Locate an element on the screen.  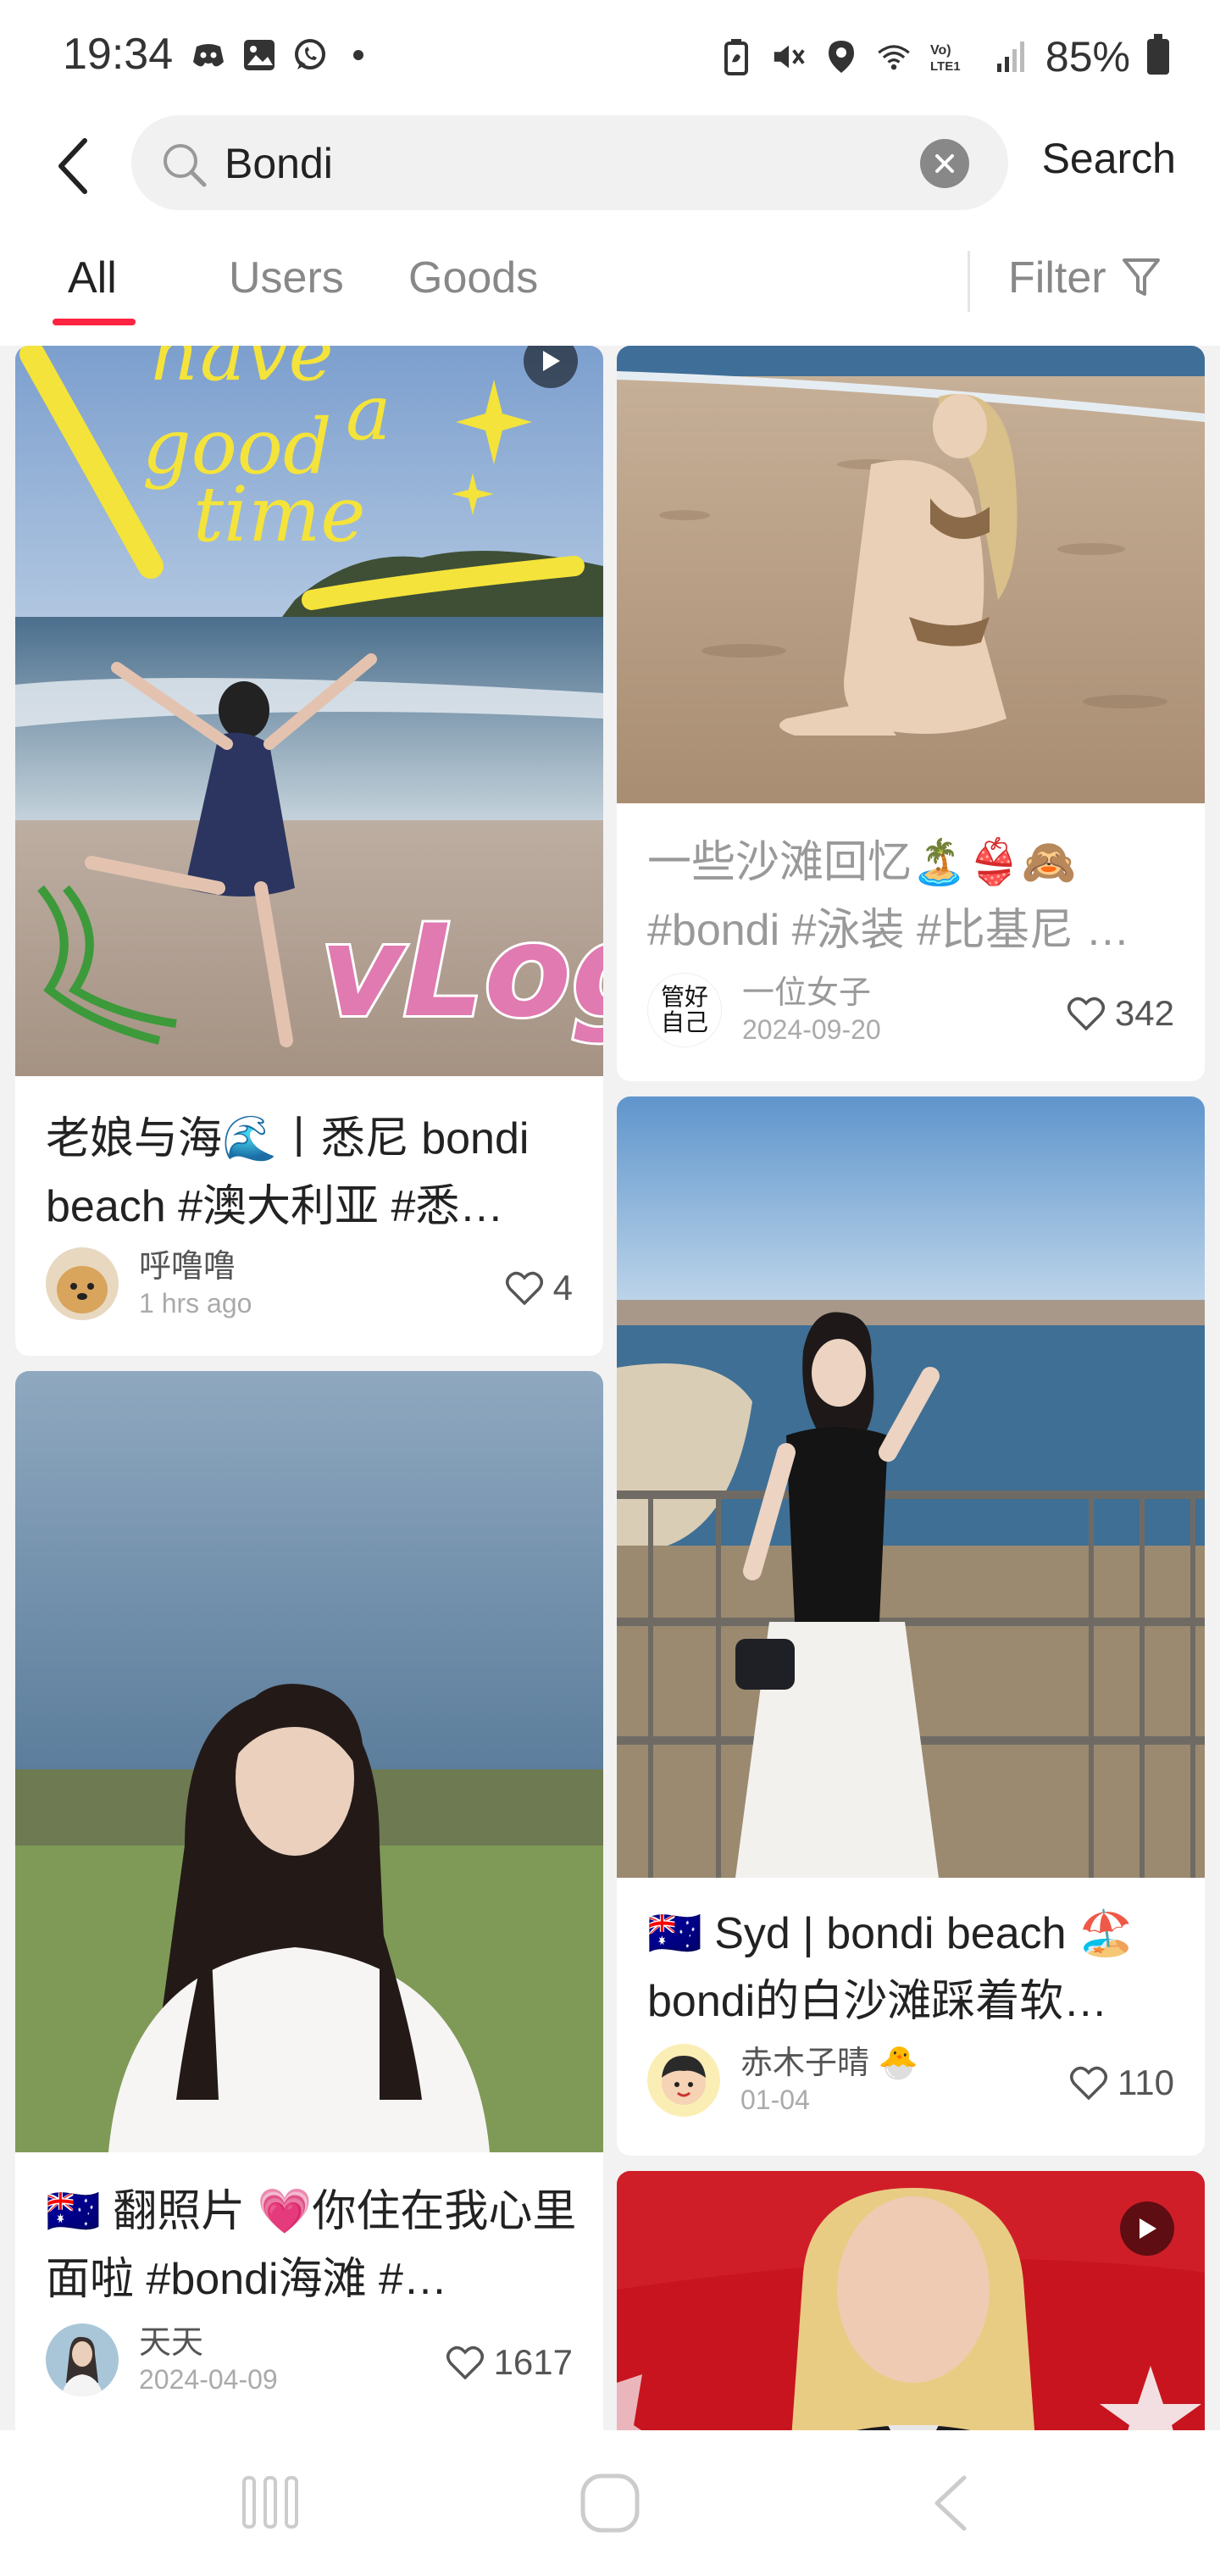
post-author: 管好自己 一位女子 2024-09-20 is located at coordinates (764, 1010).